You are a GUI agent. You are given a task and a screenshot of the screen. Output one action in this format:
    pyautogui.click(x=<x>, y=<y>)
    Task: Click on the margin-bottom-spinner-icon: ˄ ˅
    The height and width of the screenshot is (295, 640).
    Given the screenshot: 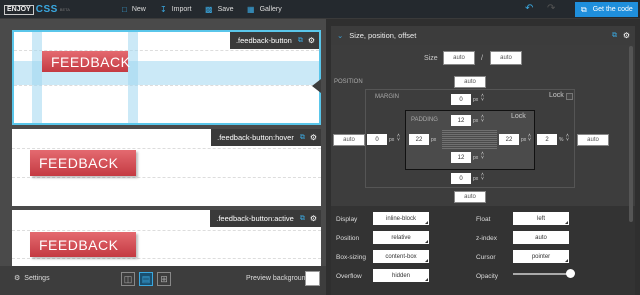 What is the action you would take?
    pyautogui.click(x=482, y=177)
    